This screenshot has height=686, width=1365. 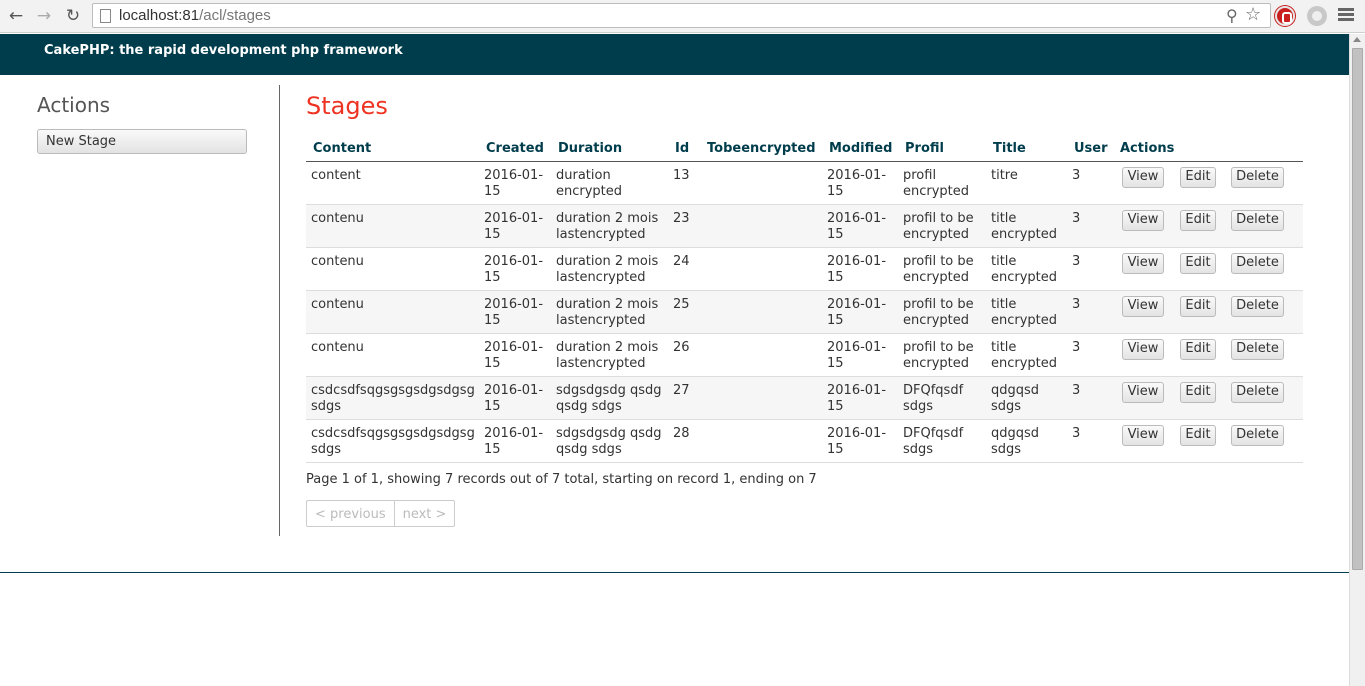 What do you see at coordinates (1026, 398) in the screenshot?
I see `cell-title: qdgqsd sdgs` at bounding box center [1026, 398].